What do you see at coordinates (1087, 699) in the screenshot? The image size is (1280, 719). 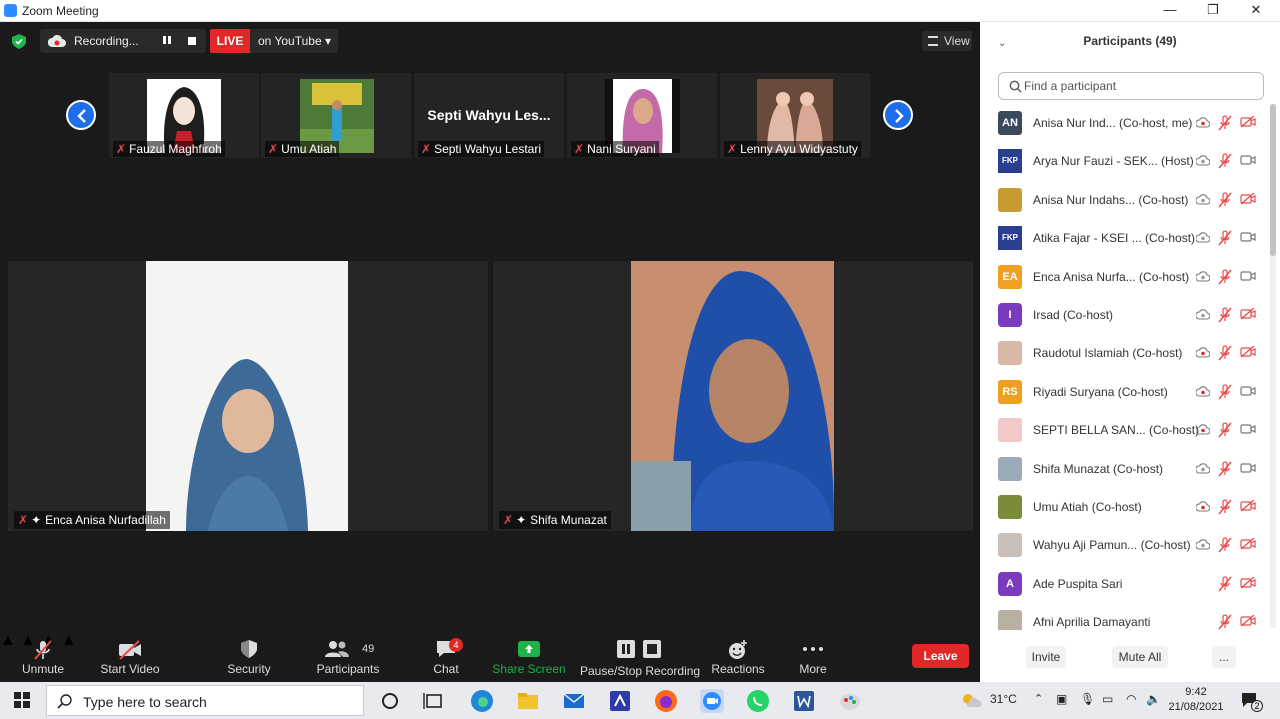 I see `microphone-icon: 🎙` at bounding box center [1087, 699].